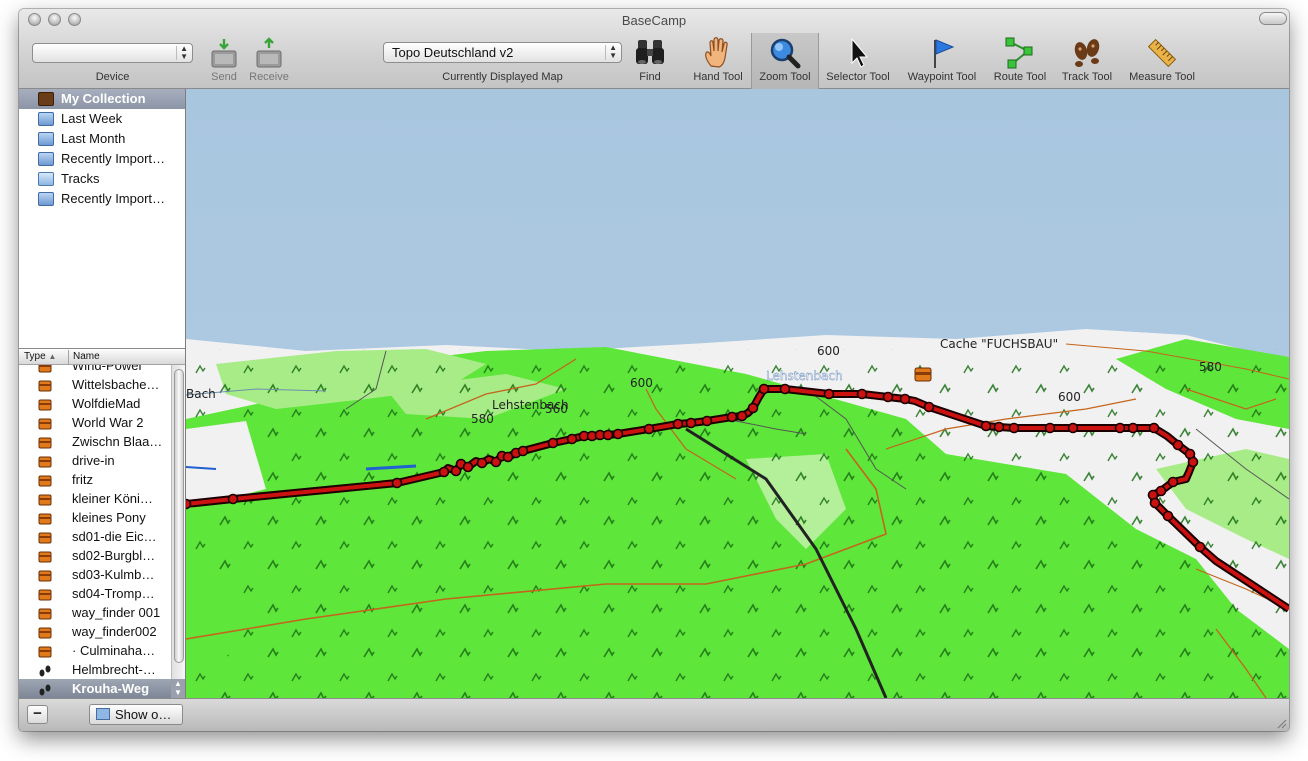 Image resolution: width=1308 pixels, height=761 pixels. I want to click on find-button: Find, so click(650, 61).